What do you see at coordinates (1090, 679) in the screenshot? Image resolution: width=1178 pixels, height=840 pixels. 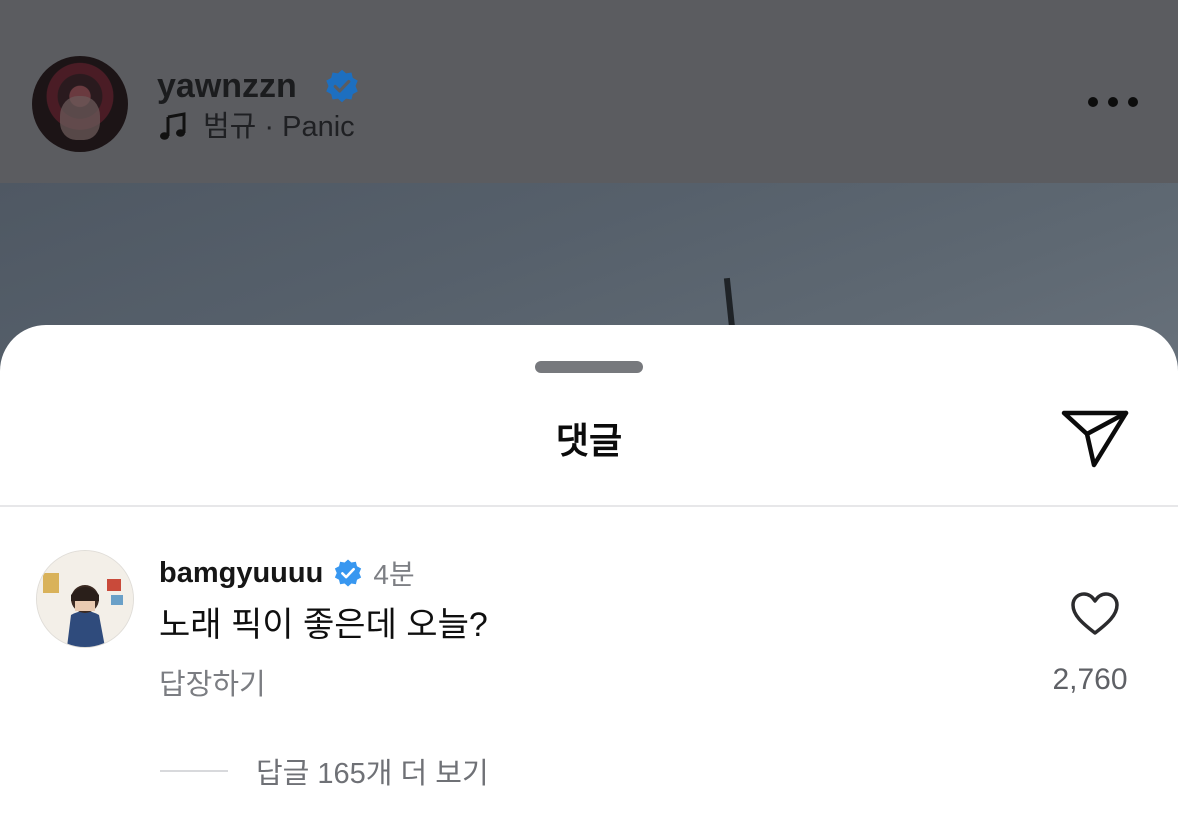 I see `like-count: 2,760` at bounding box center [1090, 679].